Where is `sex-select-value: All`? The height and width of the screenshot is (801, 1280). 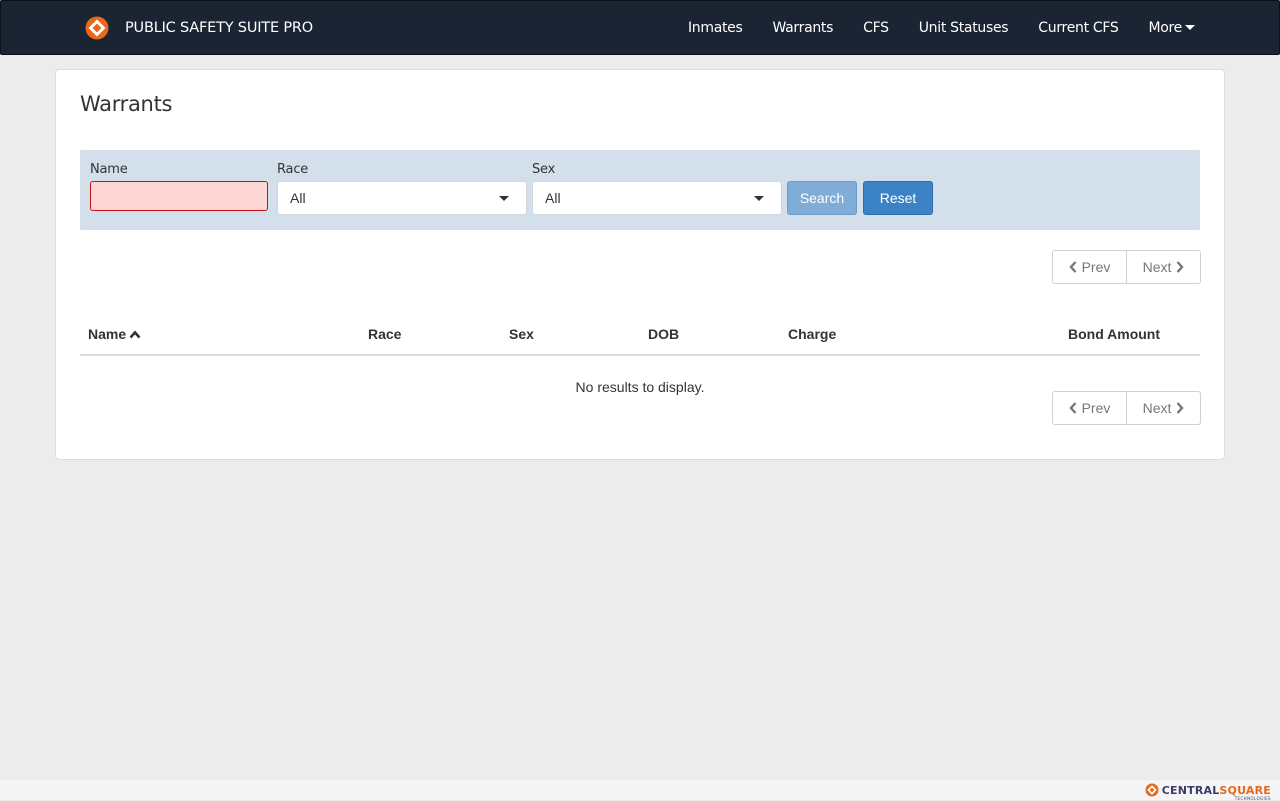
sex-select-value: All is located at coordinates (553, 198).